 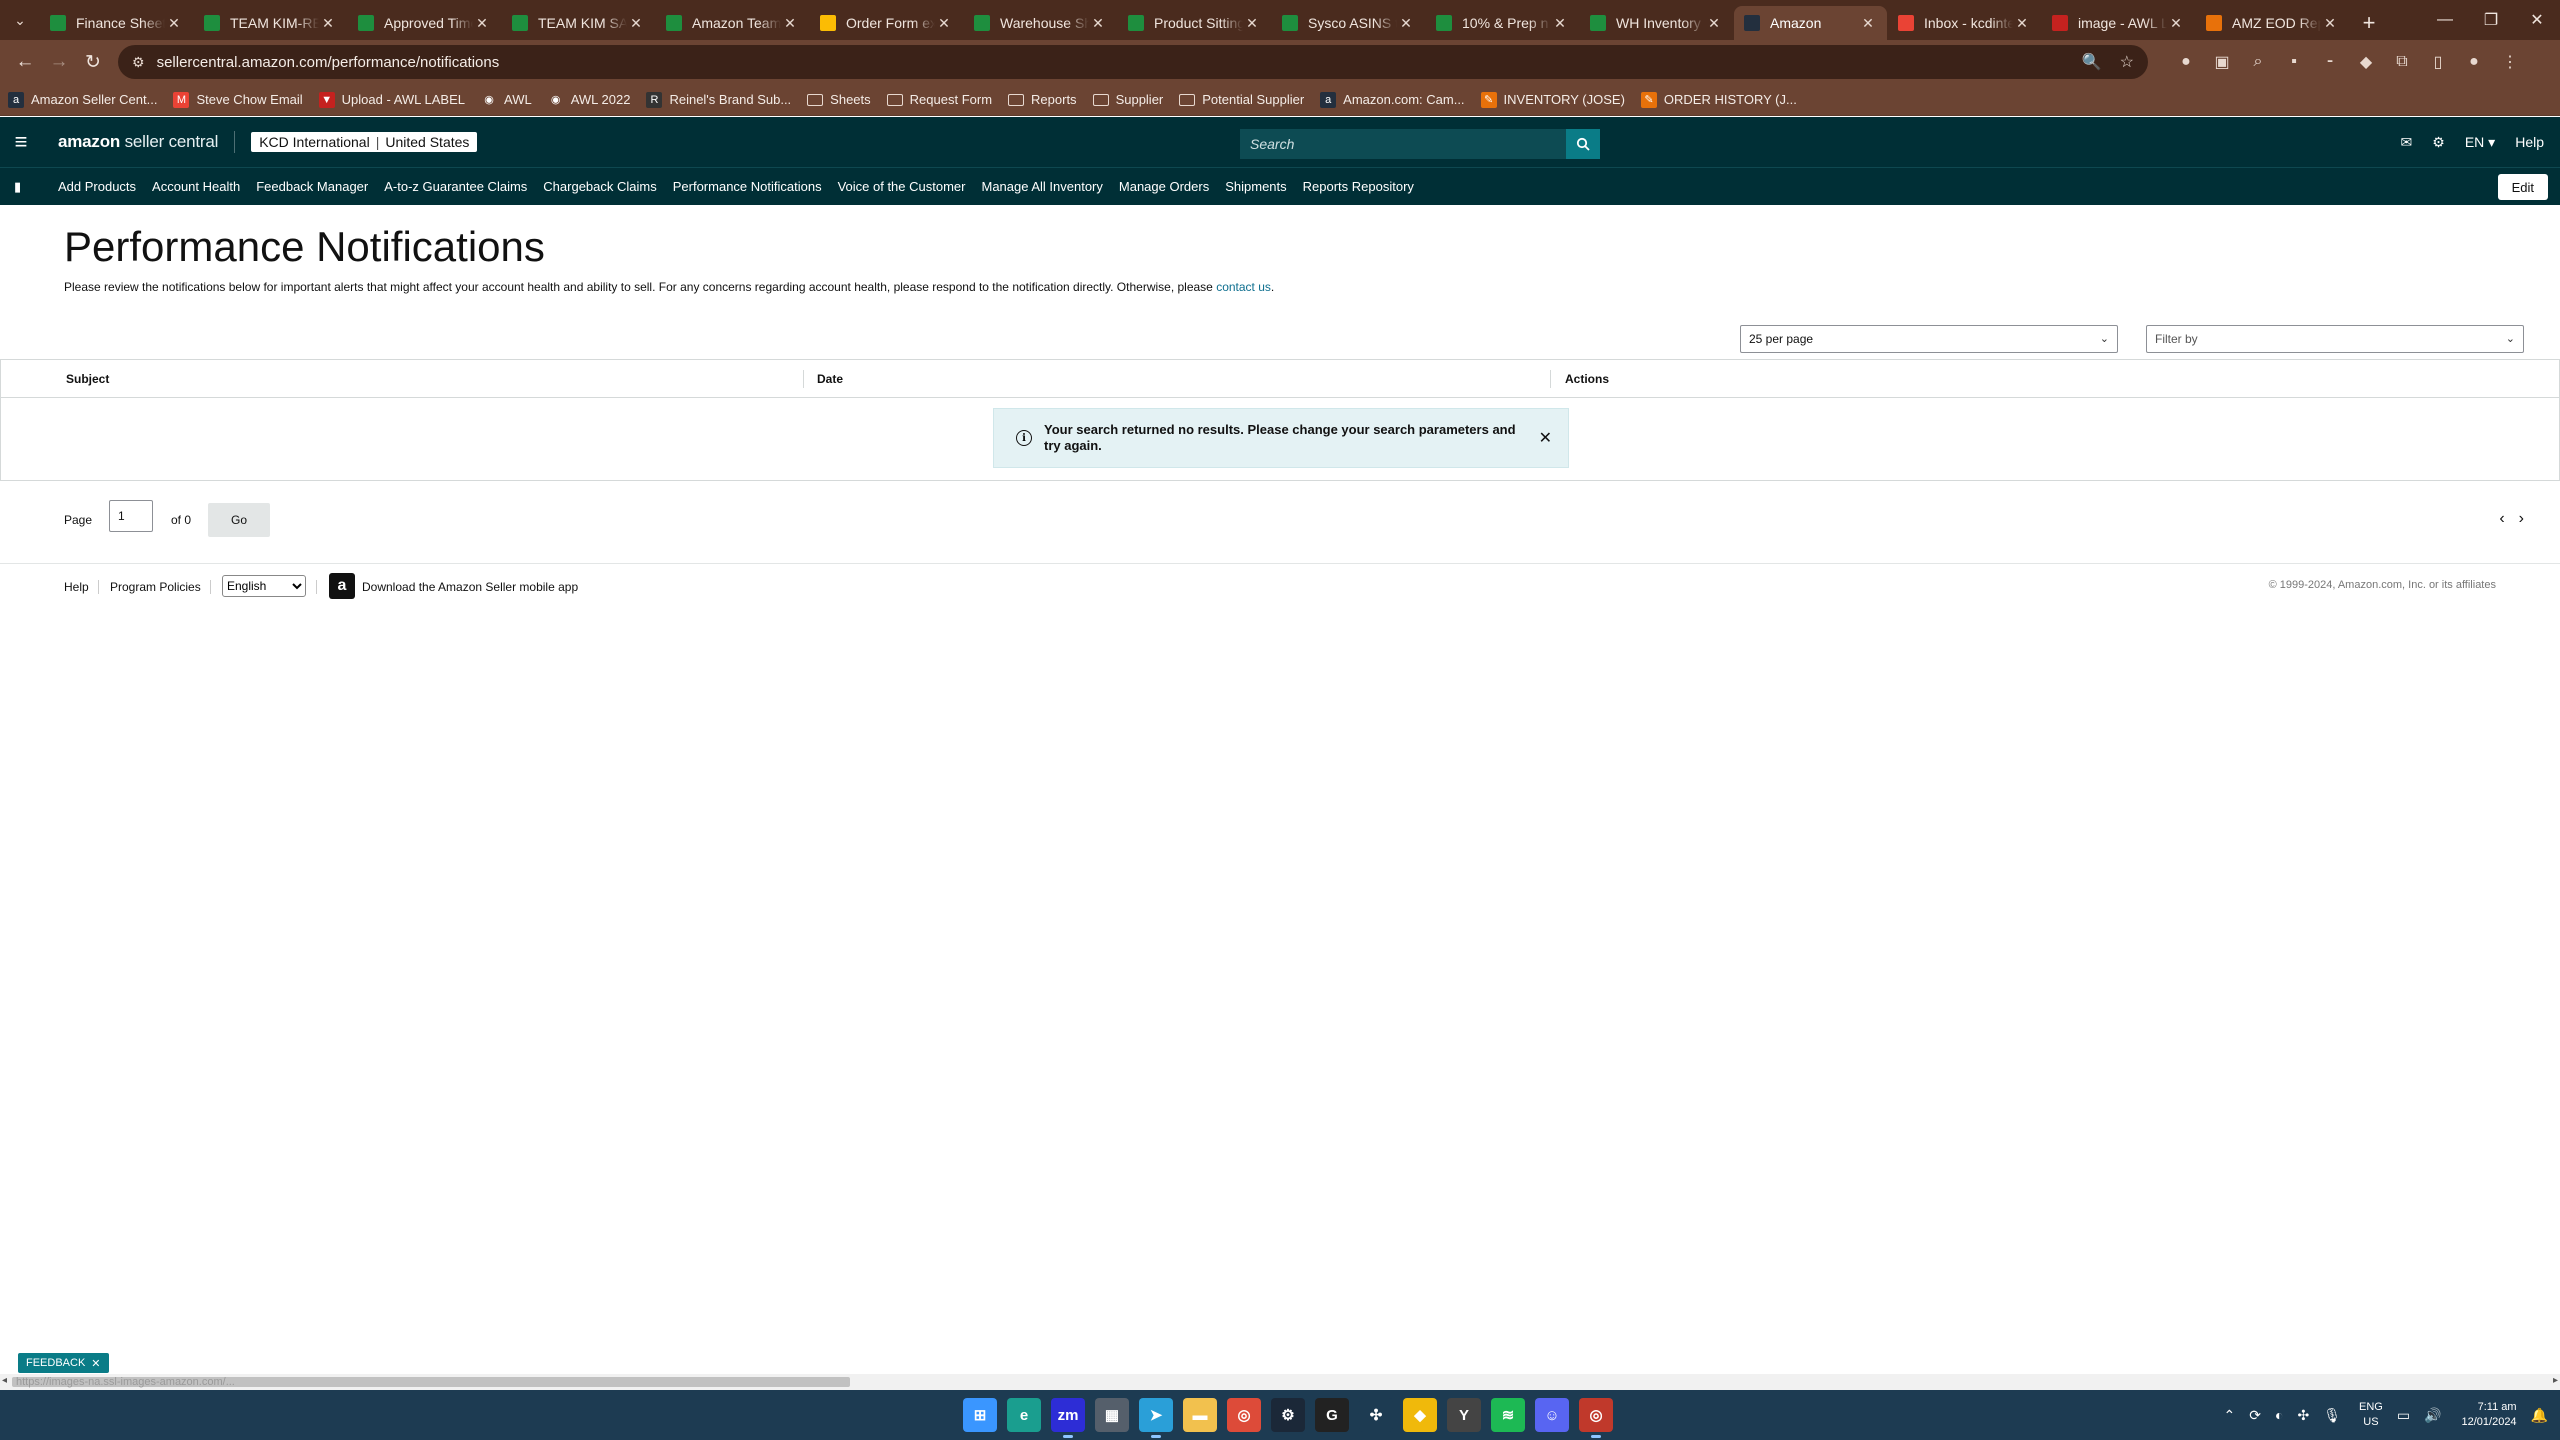 What do you see at coordinates (506, 99) in the screenshot?
I see `bookmark-item: ◉ AWL` at bounding box center [506, 99].